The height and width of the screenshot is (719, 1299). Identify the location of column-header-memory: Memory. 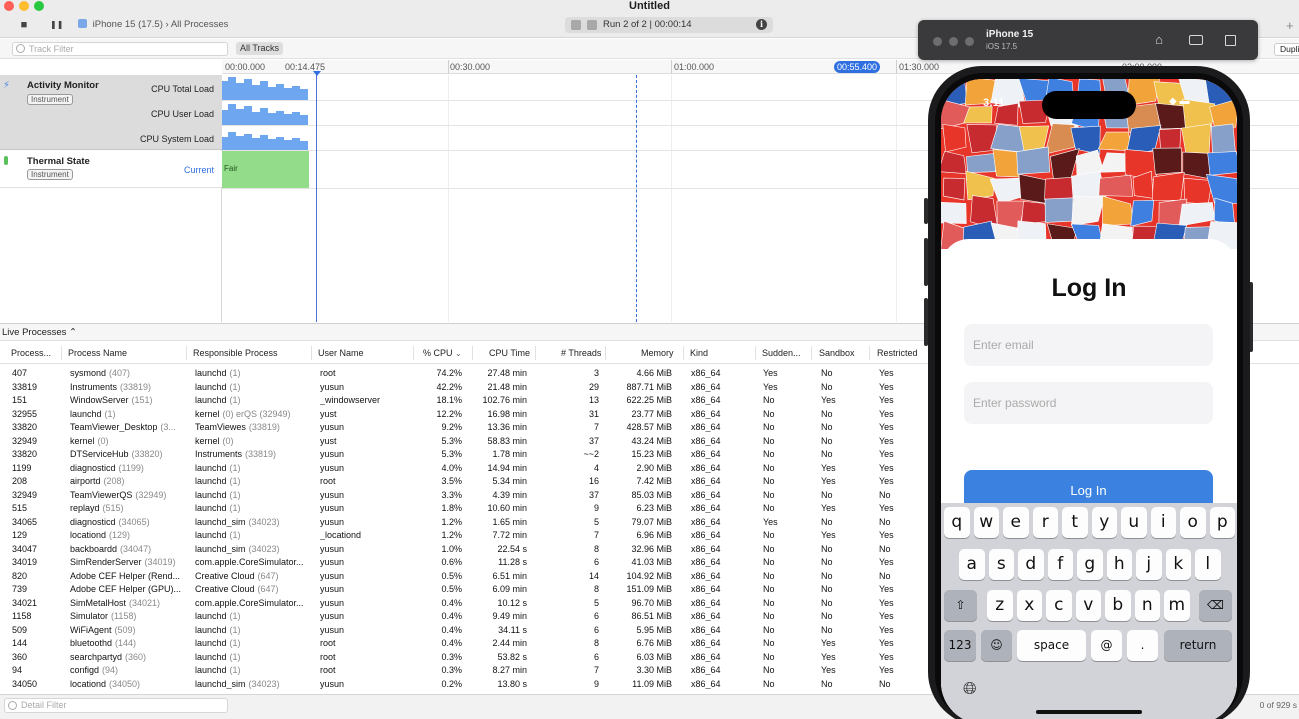
(657, 353).